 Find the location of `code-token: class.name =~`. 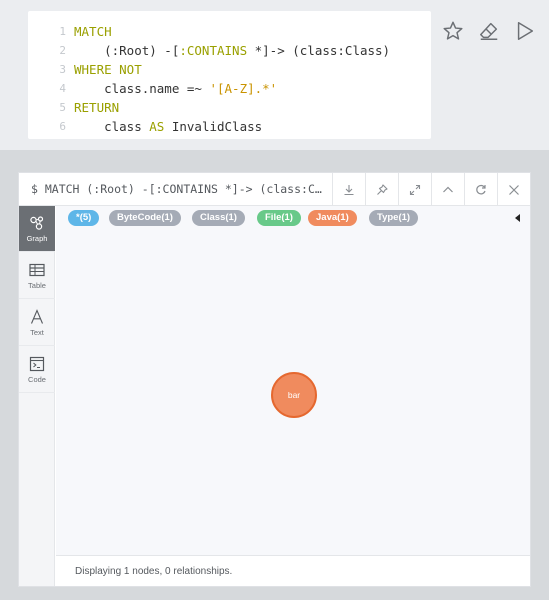

code-token: class.name =~ is located at coordinates (142, 88).